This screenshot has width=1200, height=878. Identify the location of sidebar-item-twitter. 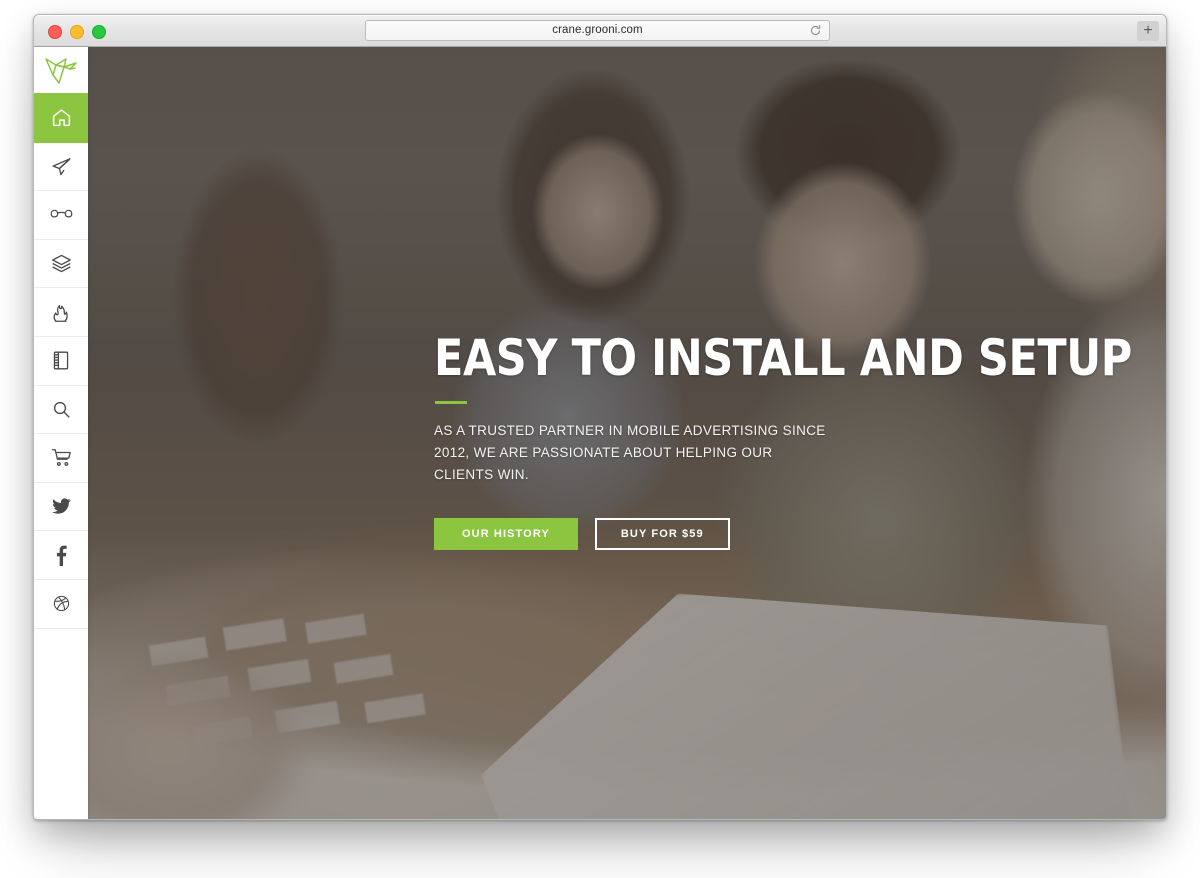
(61, 506).